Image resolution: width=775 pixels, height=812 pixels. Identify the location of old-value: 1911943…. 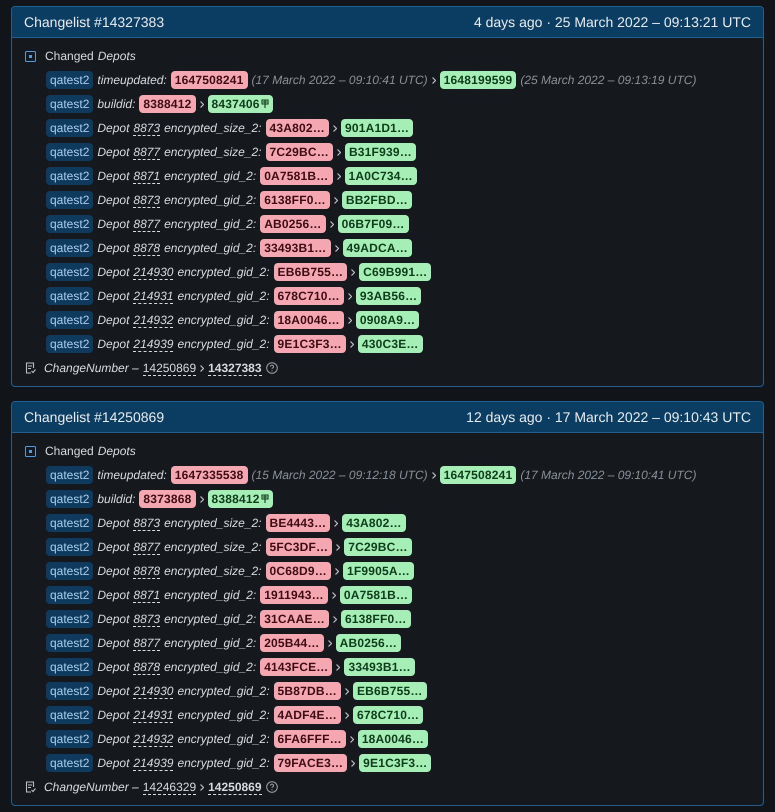
(294, 595).